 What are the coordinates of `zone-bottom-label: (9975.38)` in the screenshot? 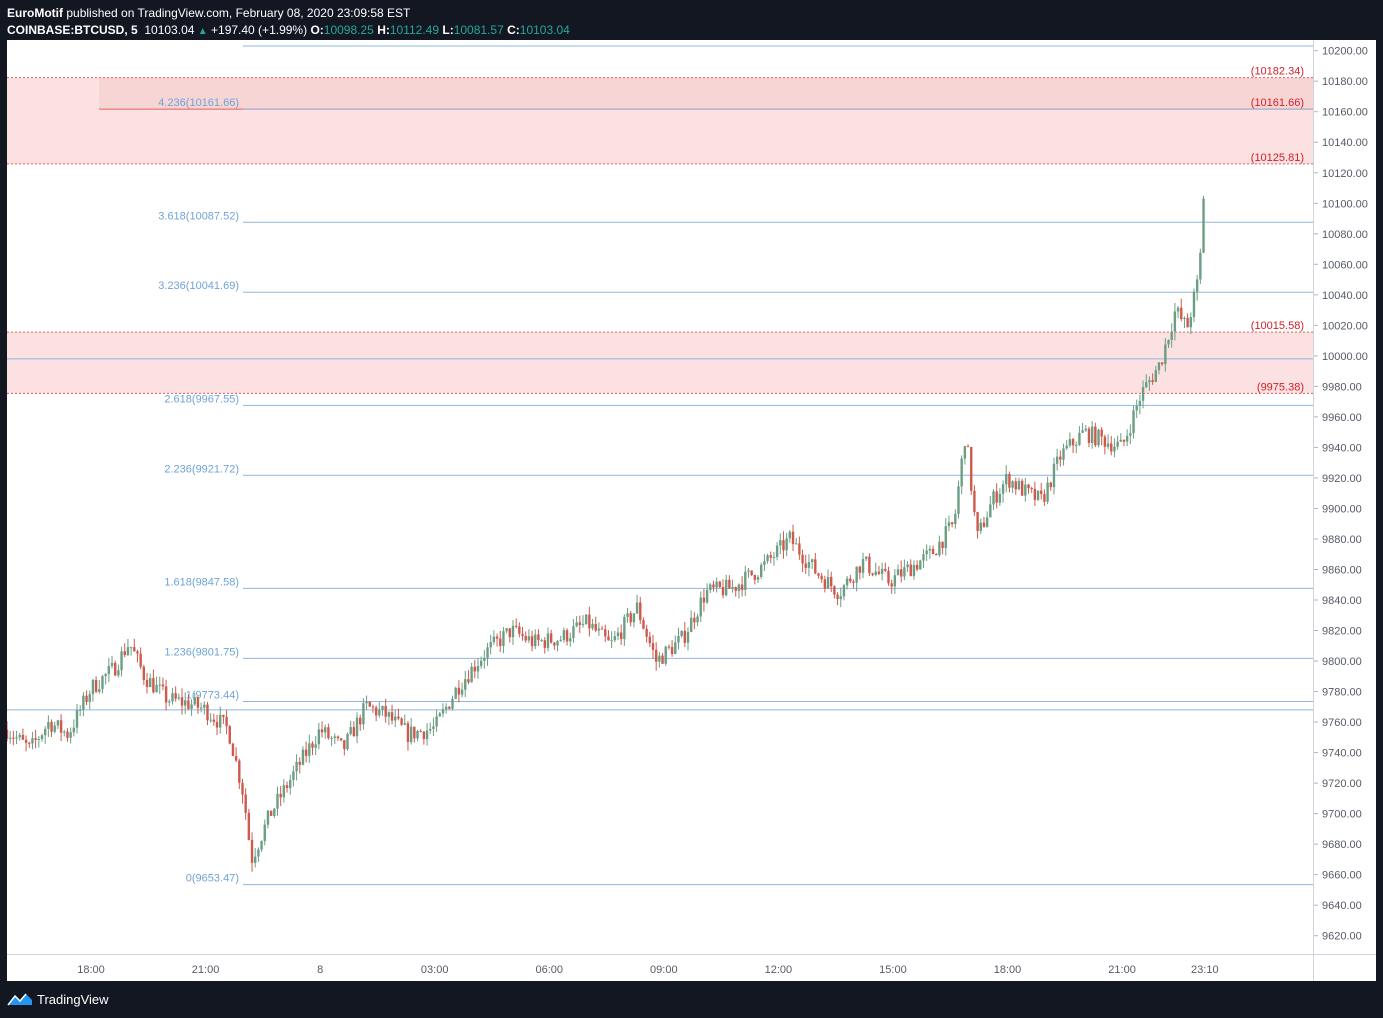 It's located at (1280, 387).